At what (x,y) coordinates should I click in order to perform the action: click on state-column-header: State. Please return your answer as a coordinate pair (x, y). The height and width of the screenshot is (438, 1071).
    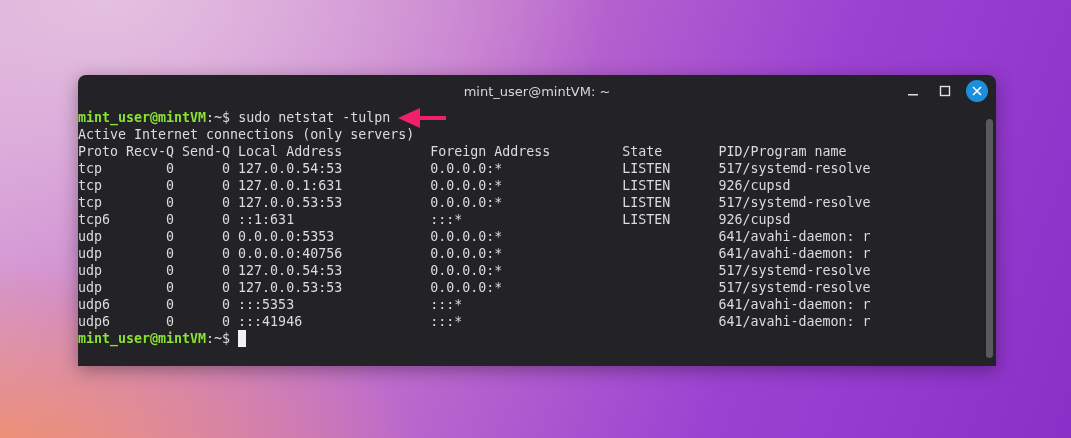
    Looking at the image, I should click on (642, 151).